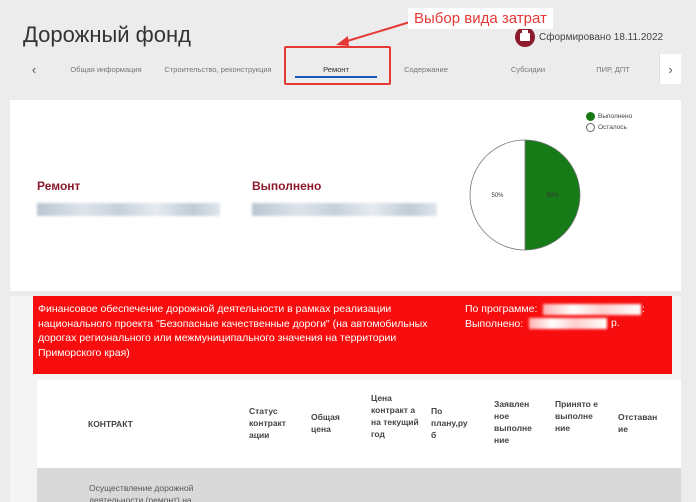  What do you see at coordinates (528, 69) in the screenshot?
I see `tab-subsidies: Субсидии` at bounding box center [528, 69].